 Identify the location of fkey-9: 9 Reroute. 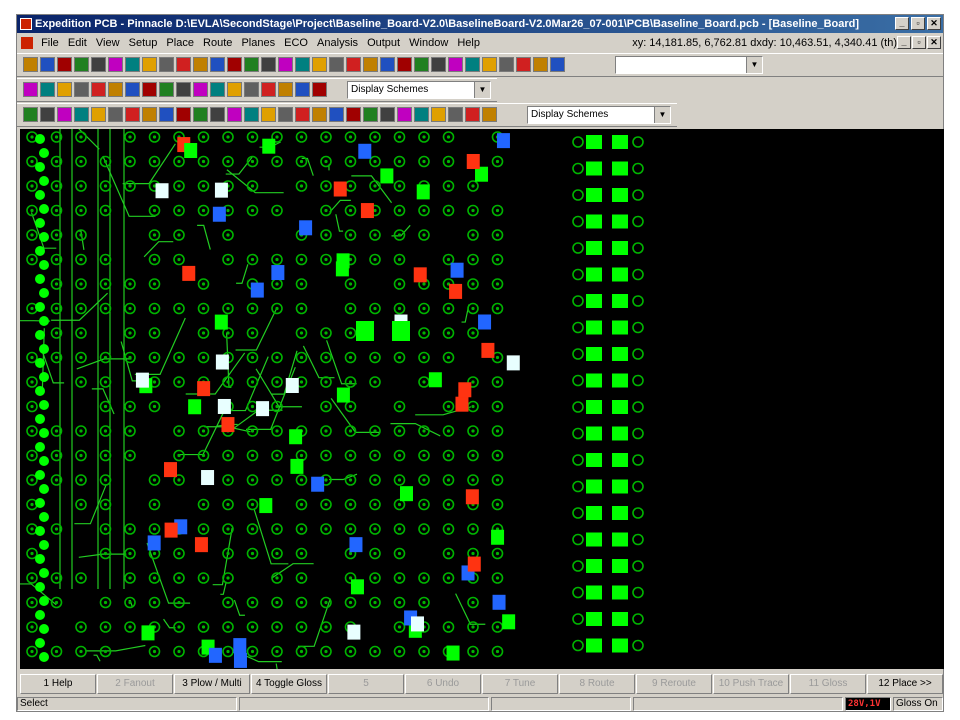
(674, 684).